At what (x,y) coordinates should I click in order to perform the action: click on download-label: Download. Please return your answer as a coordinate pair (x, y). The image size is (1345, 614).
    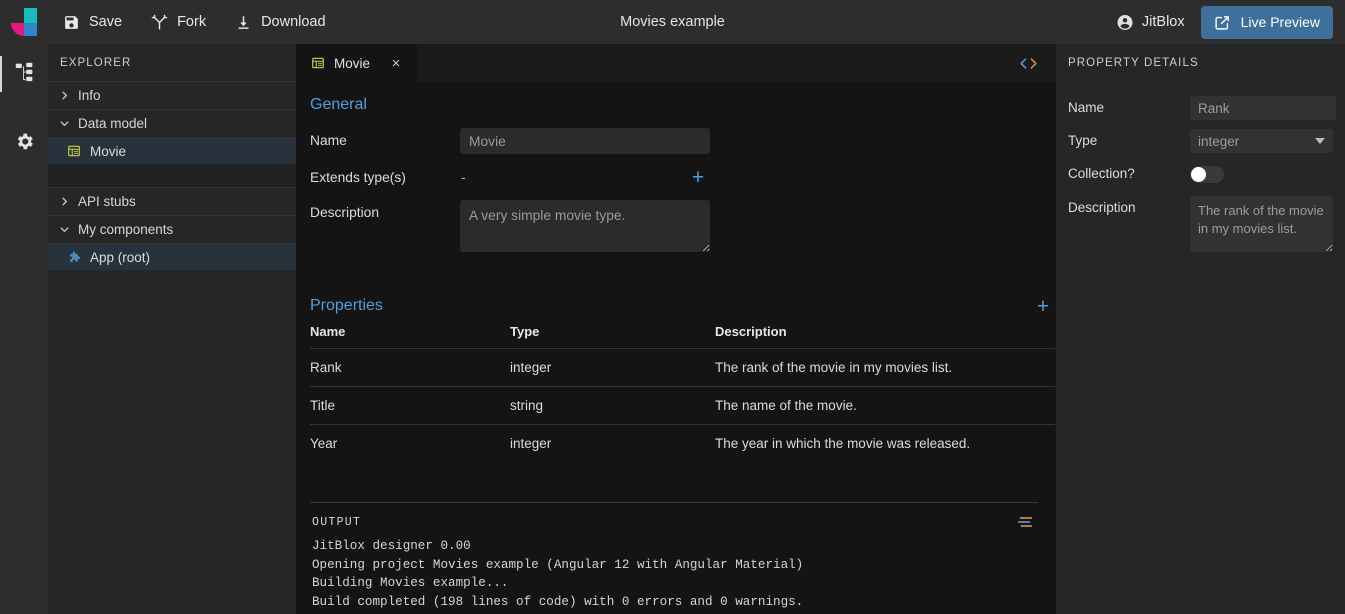
    Looking at the image, I should click on (293, 22).